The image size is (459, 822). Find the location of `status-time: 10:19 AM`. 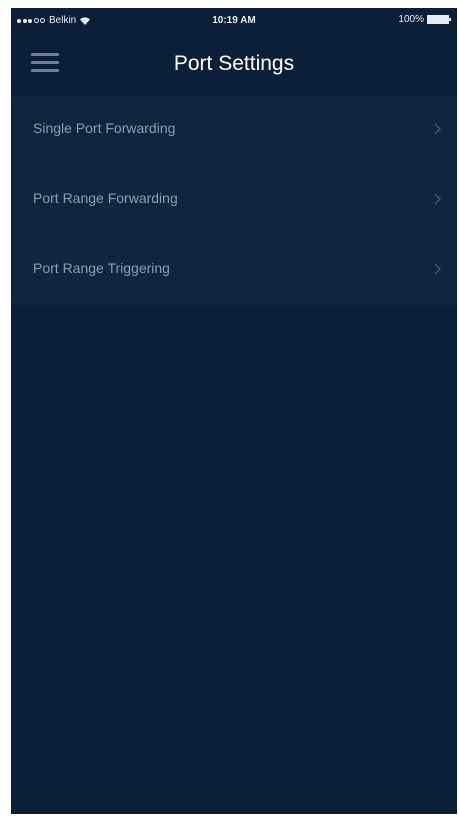

status-time: 10:19 AM is located at coordinates (234, 20).